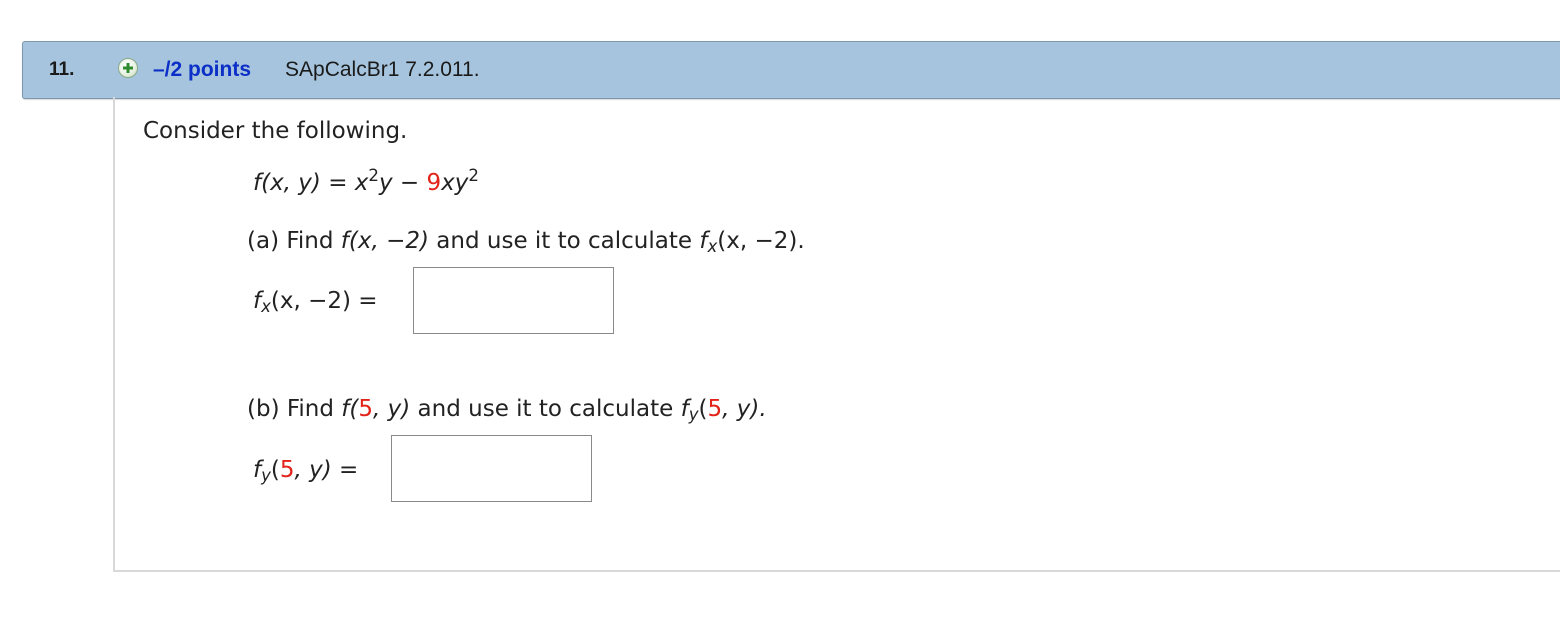  What do you see at coordinates (62, 69) in the screenshot?
I see `question-number: 11.` at bounding box center [62, 69].